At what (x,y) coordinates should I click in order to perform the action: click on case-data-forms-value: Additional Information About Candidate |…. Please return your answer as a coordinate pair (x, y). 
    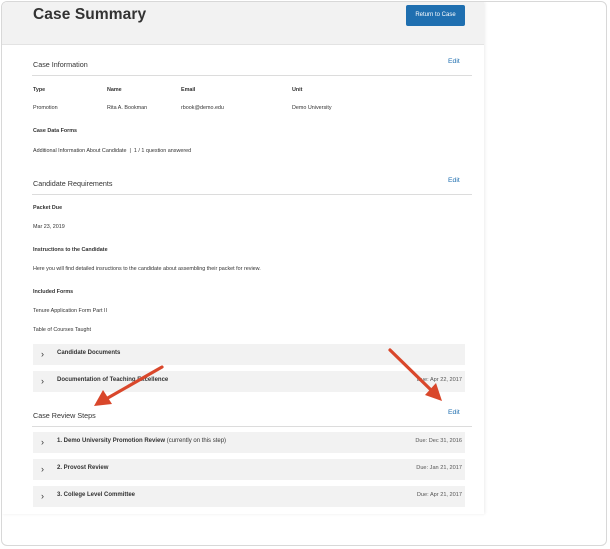
    Looking at the image, I should click on (112, 151).